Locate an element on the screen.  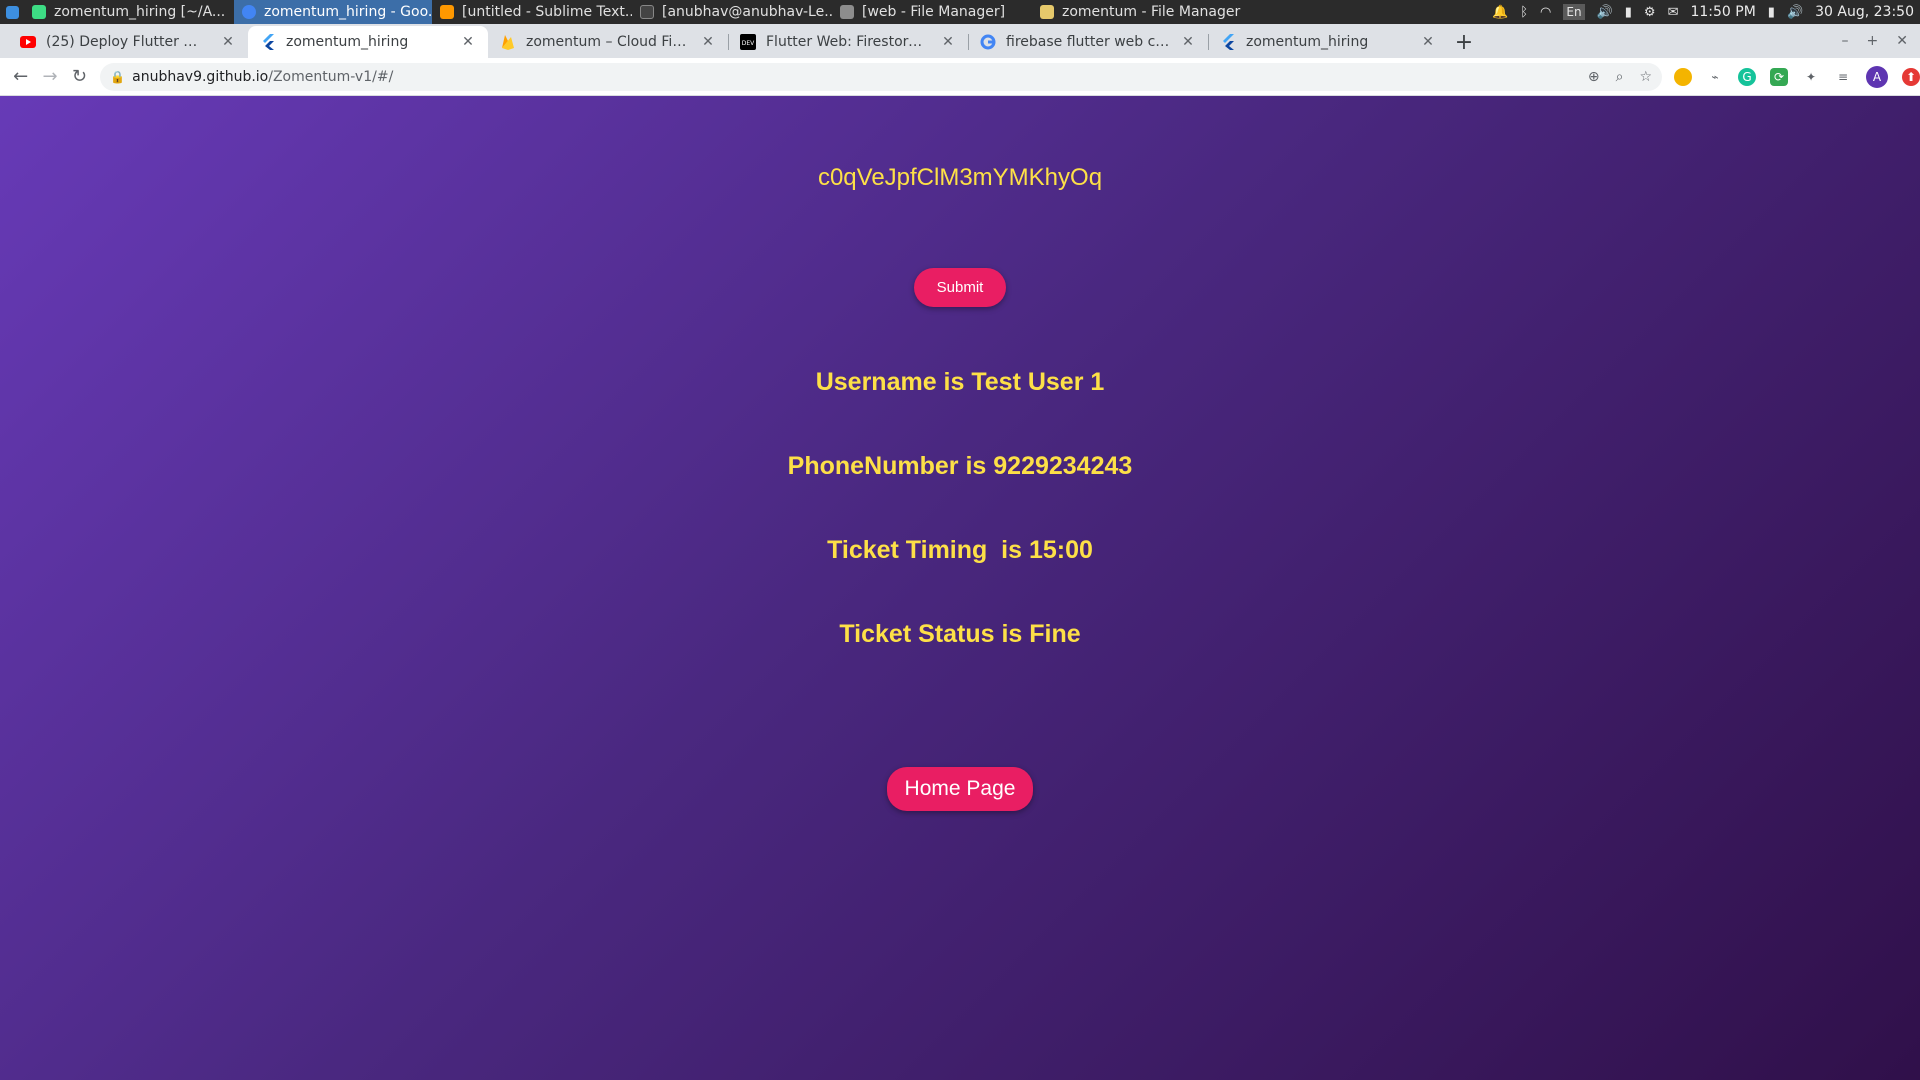
dev-icon: DEV is located at coordinates (748, 42).